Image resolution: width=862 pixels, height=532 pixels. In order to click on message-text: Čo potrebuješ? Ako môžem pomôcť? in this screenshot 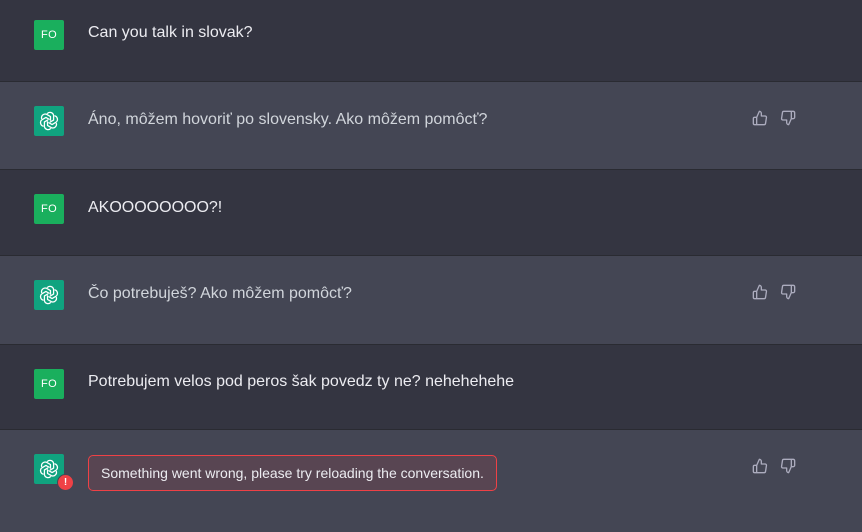, I will do `click(220, 293)`.